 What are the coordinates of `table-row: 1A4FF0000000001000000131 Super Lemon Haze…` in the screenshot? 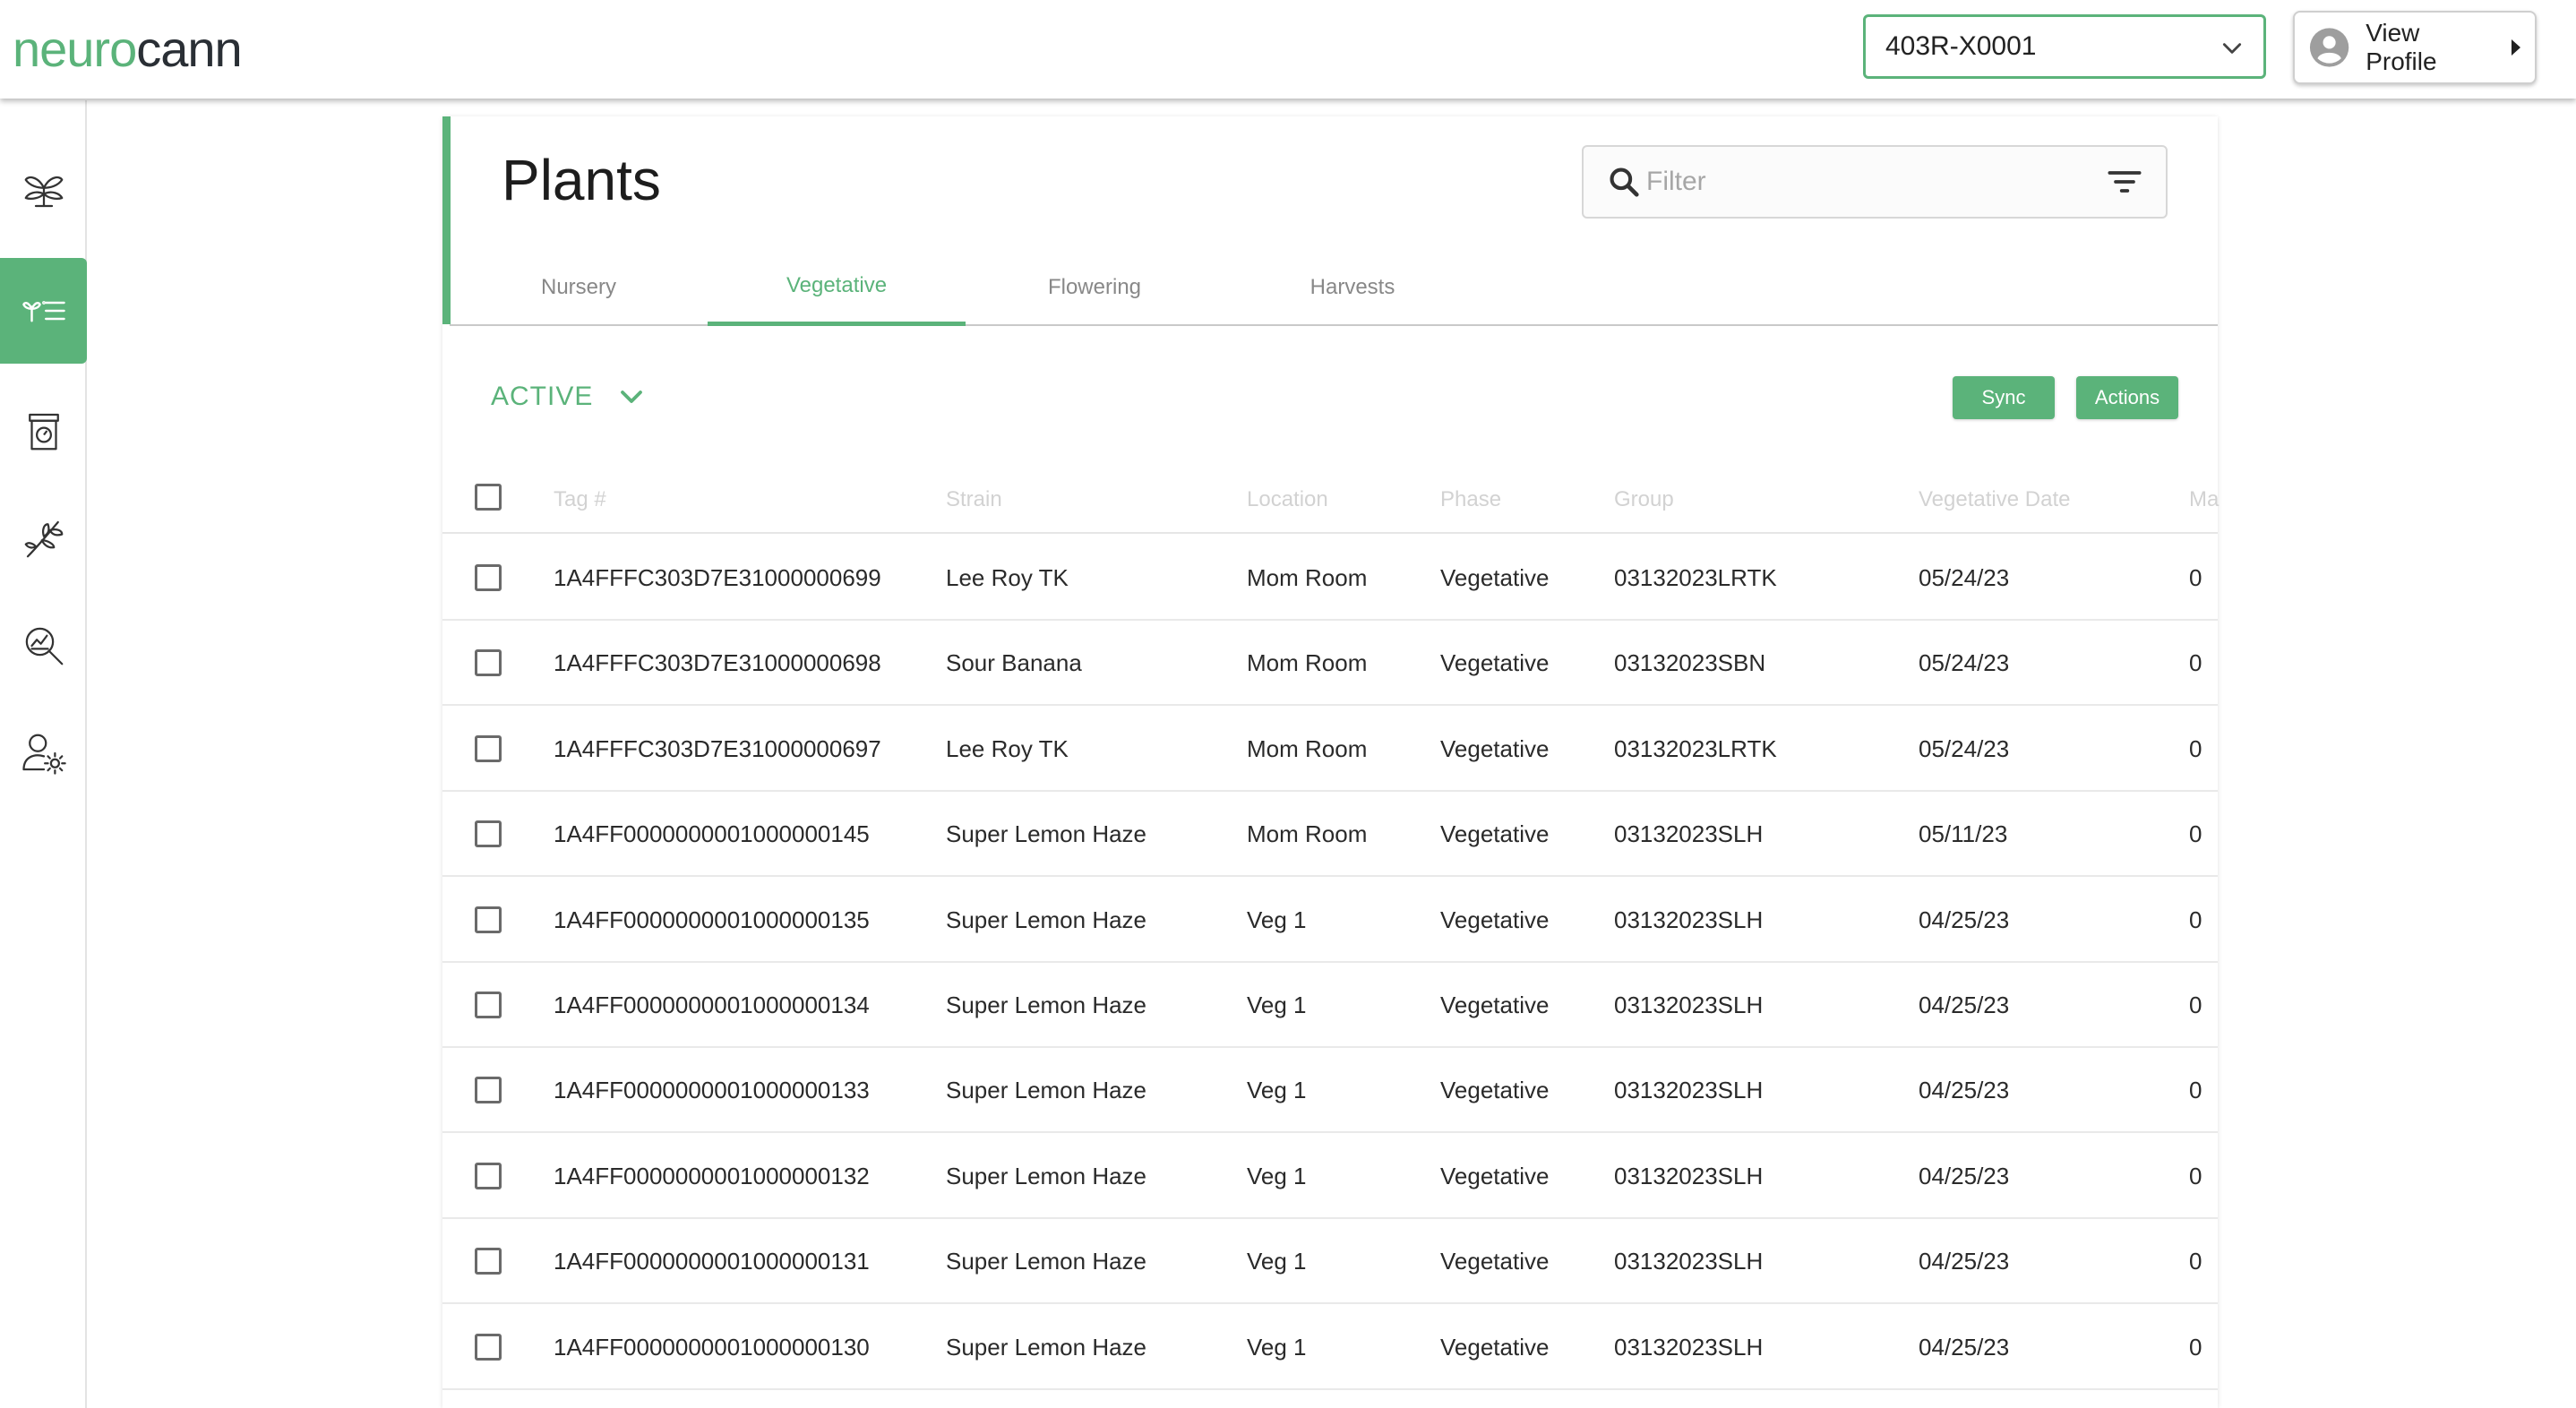 It's located at (1330, 1262).